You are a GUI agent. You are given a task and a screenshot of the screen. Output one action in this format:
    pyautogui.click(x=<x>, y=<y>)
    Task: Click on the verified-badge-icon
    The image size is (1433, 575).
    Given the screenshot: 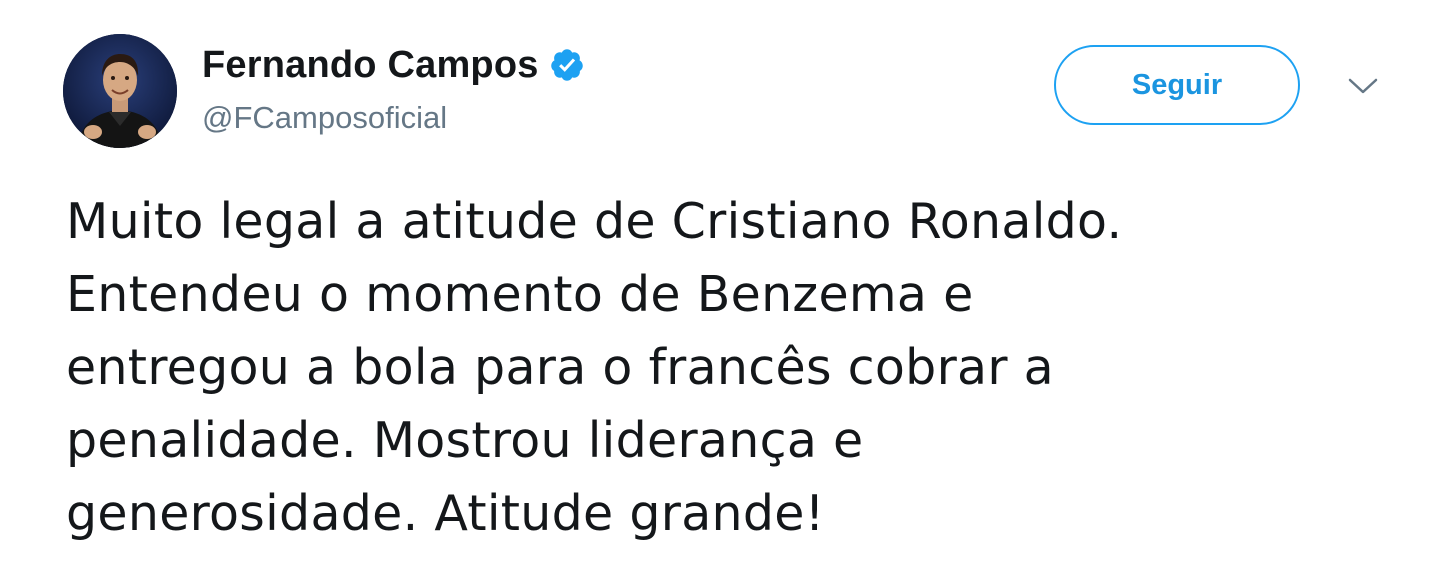 What is the action you would take?
    pyautogui.click(x=567, y=65)
    